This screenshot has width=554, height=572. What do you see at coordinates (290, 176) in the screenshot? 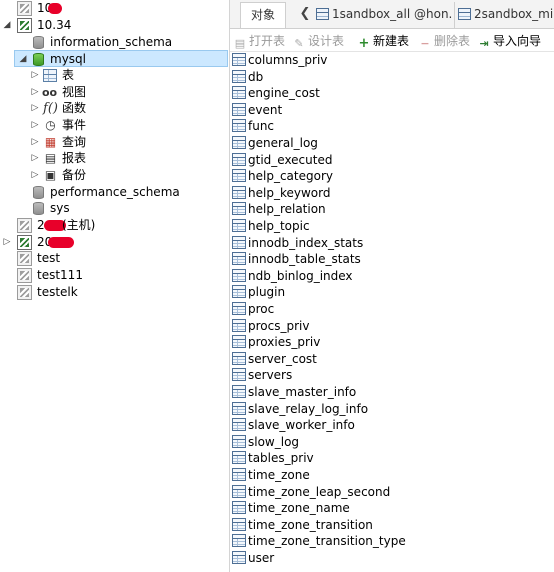
I see `table-name: help_category` at bounding box center [290, 176].